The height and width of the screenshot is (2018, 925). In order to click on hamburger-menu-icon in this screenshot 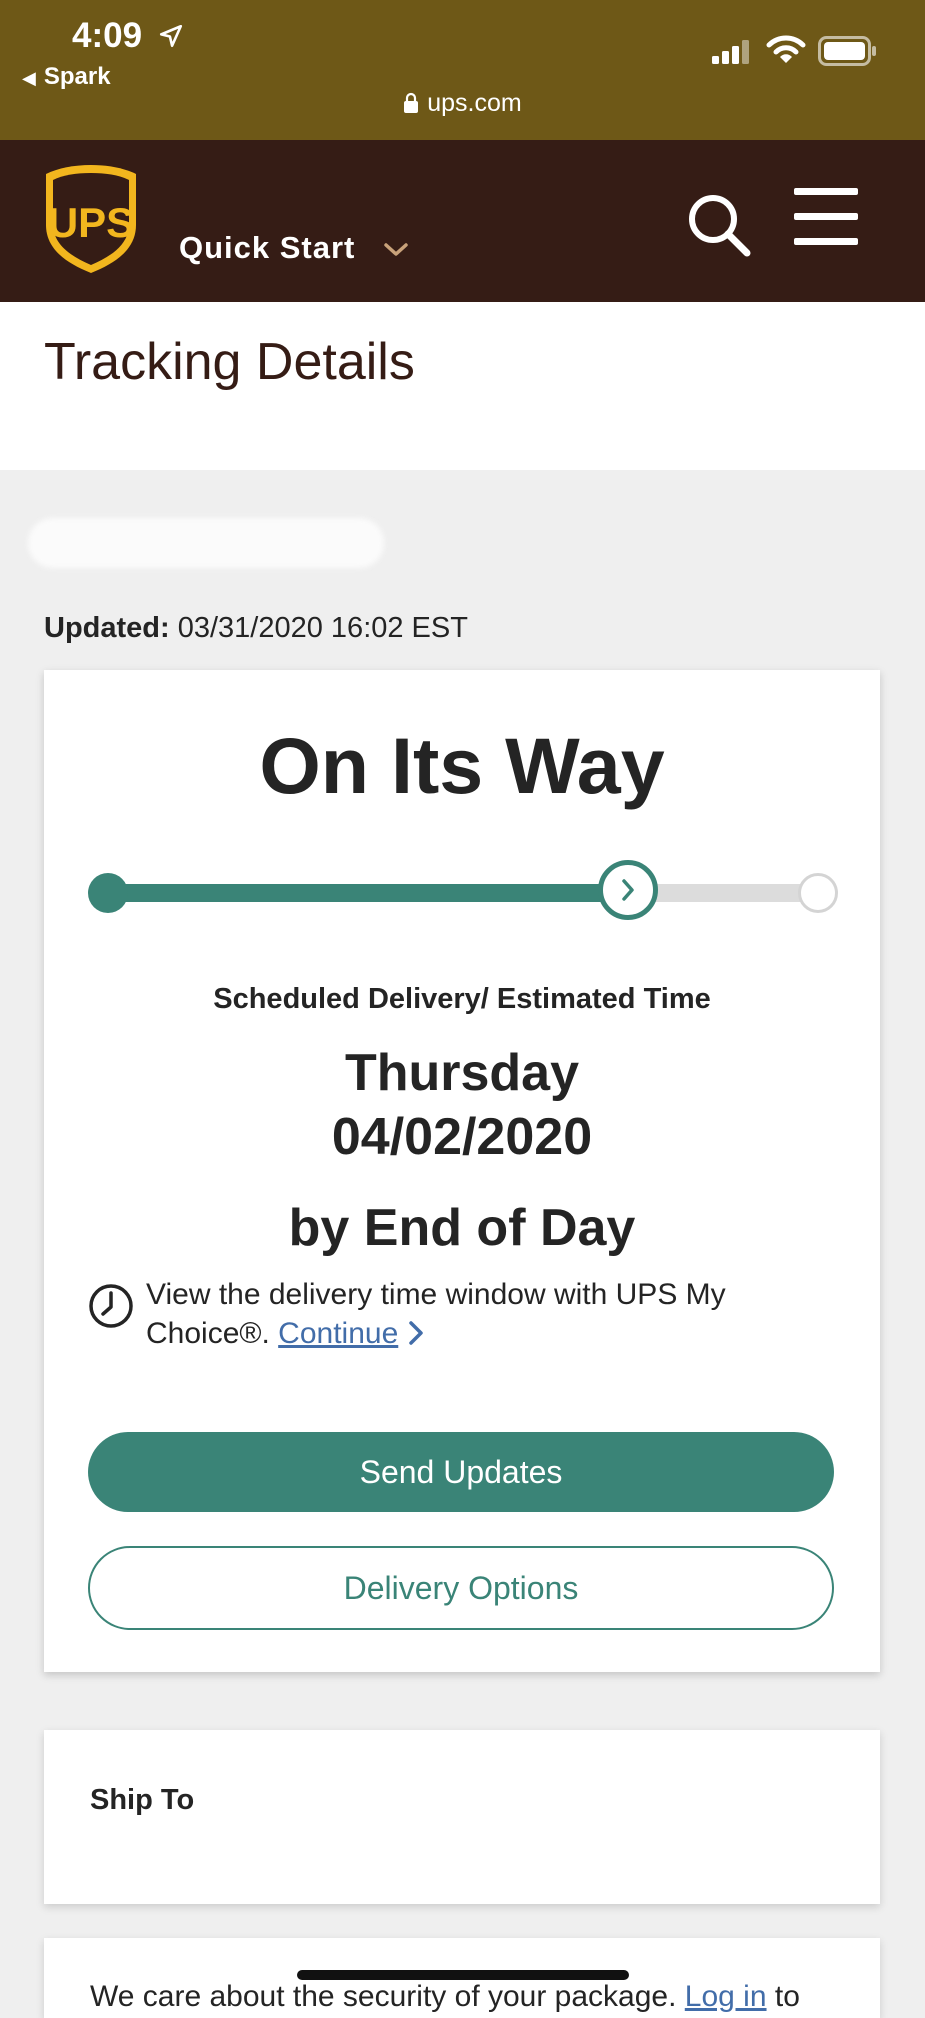, I will do `click(826, 216)`.